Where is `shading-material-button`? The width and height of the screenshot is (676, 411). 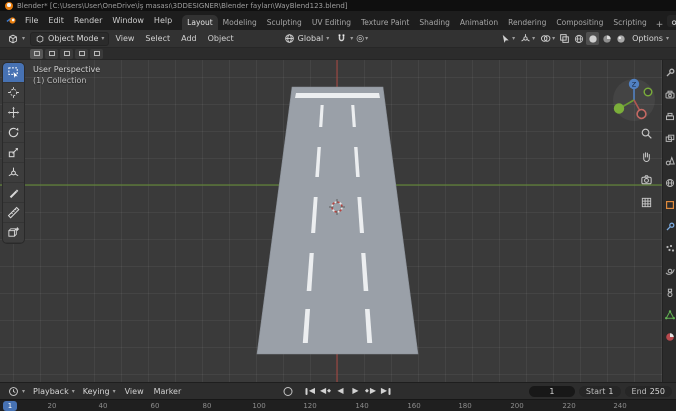
shading-material-button is located at coordinates (606, 38).